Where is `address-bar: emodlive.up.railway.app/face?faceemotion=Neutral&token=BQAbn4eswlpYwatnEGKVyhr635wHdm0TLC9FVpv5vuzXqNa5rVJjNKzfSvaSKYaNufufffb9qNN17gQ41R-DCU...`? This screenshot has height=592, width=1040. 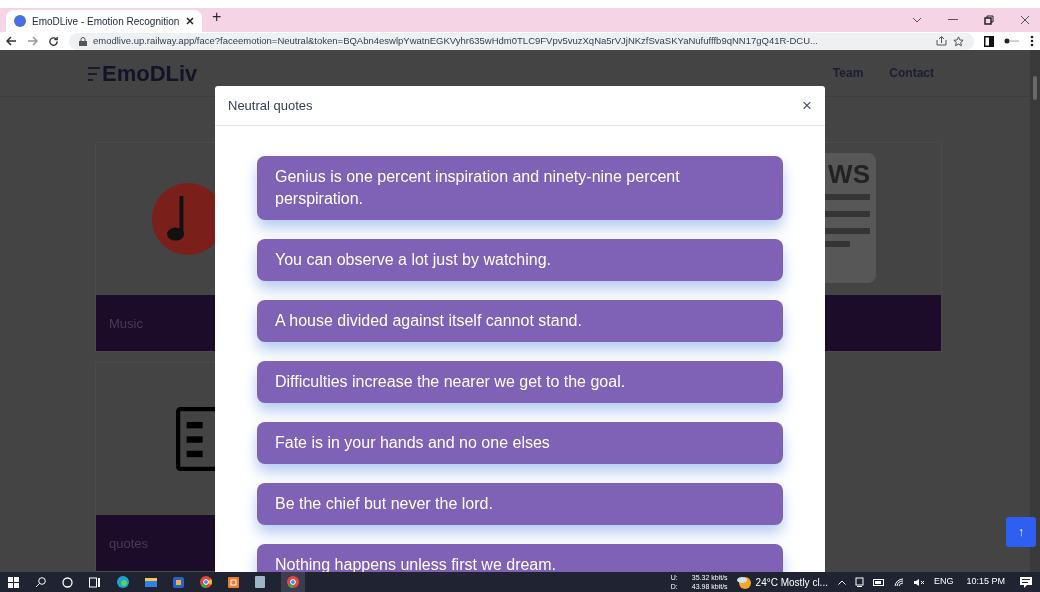 address-bar: emodlive.up.railway.app/face?faceemotion=Neutral&token=BQAbn4eswlpYwatnEGKVyhr635wHdm0TLC9FVpv5vuzXqNa5rVJjNKzfSvaSKYaNufufffb9qNN17gQ41R-DCU... is located at coordinates (521, 41).